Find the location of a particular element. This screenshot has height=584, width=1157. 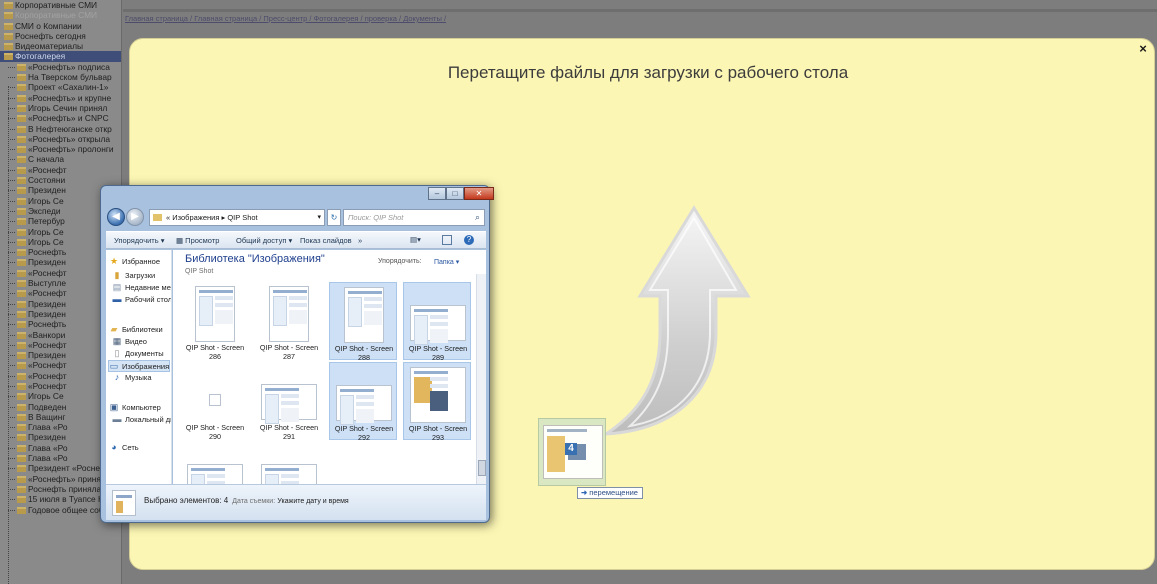

nav-pane-item: ▮ Загрузки is located at coordinates (134, 276).